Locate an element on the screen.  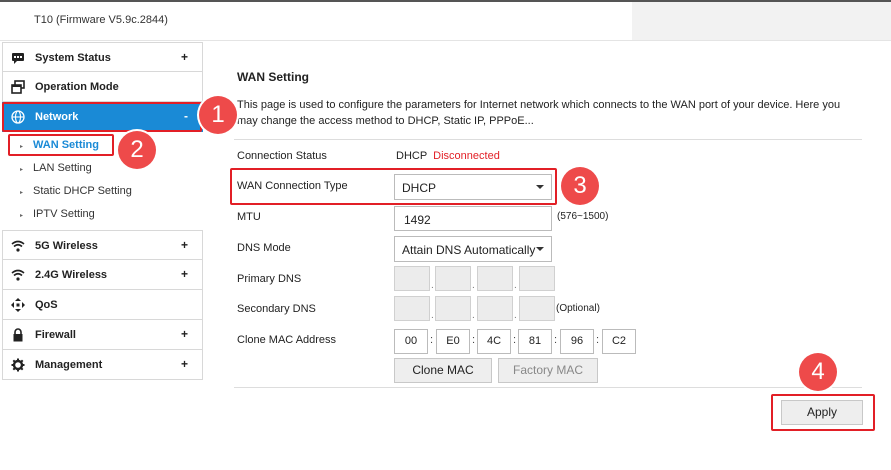
sidebar-item-firewall: Firewall + is located at coordinates (102, 335).